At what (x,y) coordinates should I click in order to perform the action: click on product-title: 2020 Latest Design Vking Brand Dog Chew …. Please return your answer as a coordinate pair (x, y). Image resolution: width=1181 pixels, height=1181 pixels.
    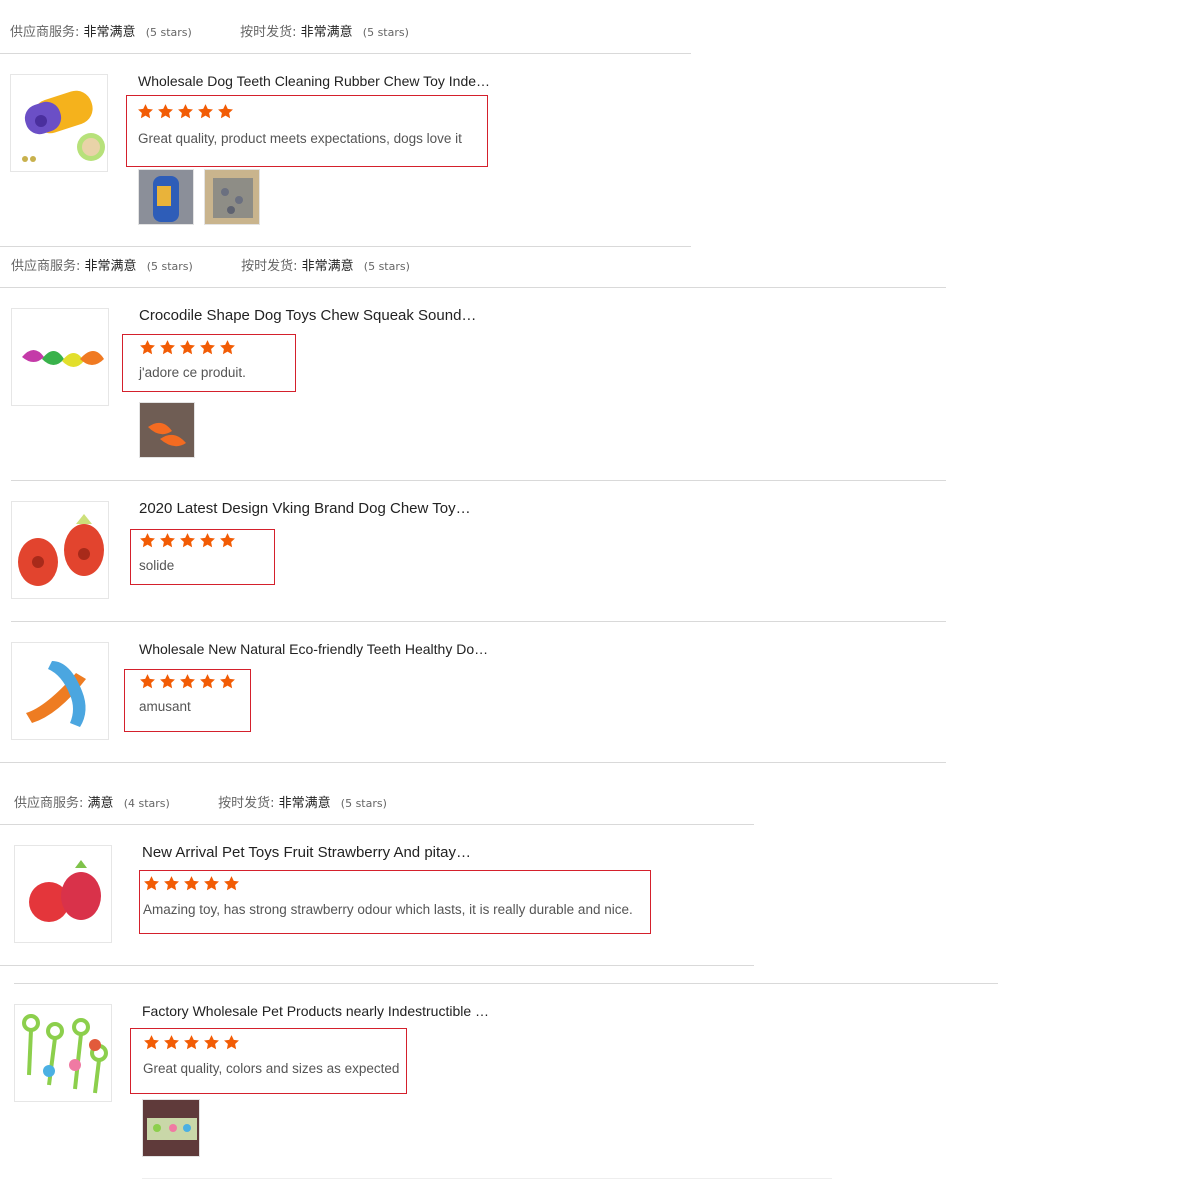
    Looking at the image, I should click on (305, 508).